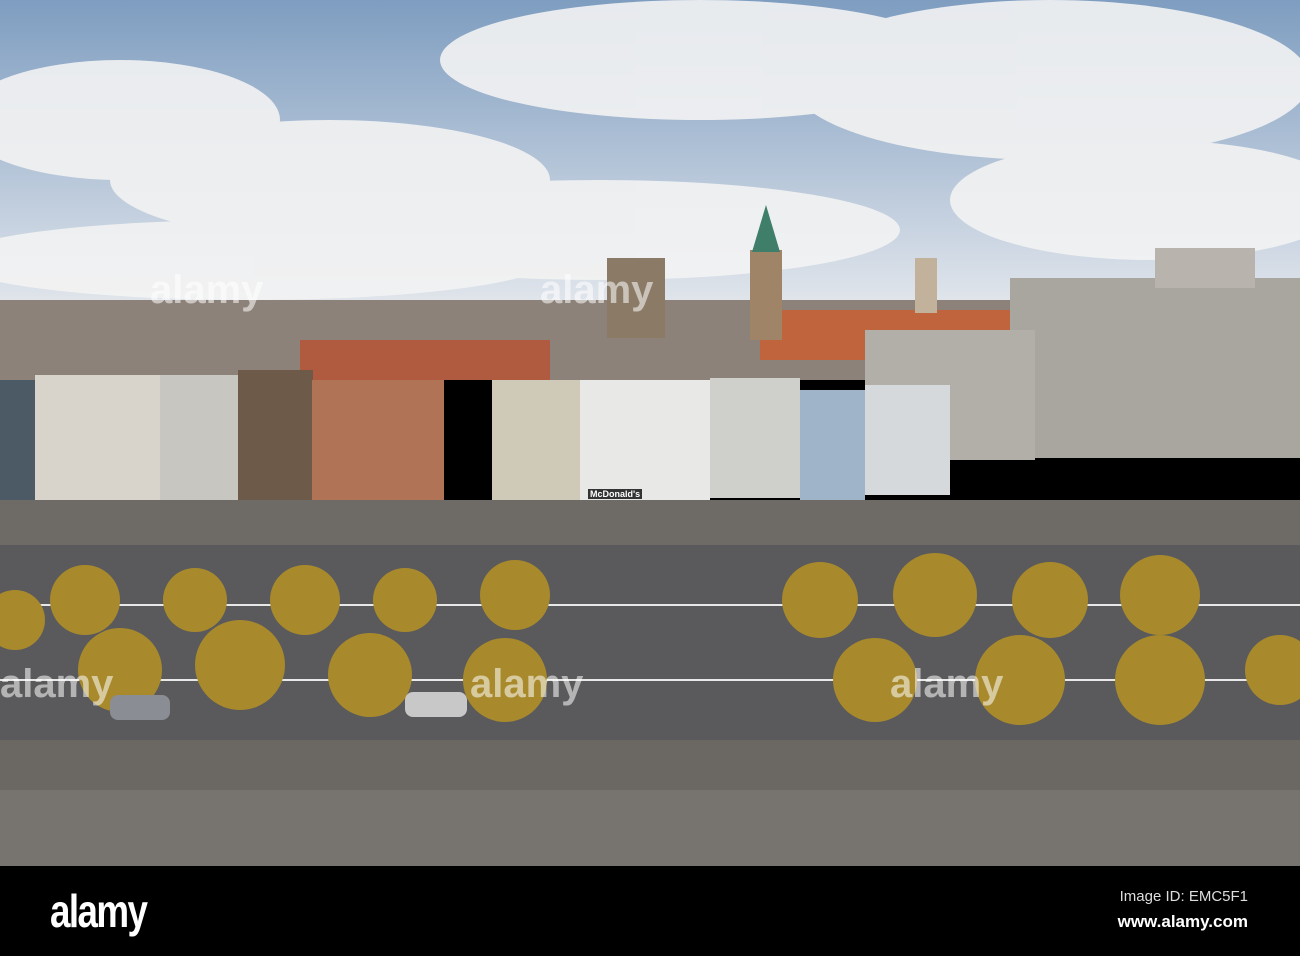 Image resolution: width=1300 pixels, height=956 pixels. What do you see at coordinates (475, 437) in the screenshot?
I see `facade-row` at bounding box center [475, 437].